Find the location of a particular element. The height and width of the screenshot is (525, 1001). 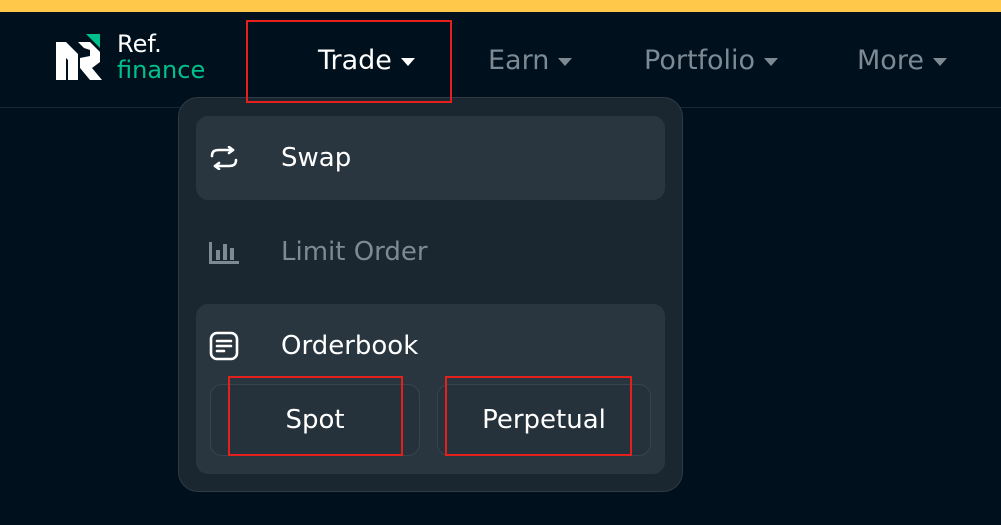

document-lines-icon is located at coordinates (224, 346).